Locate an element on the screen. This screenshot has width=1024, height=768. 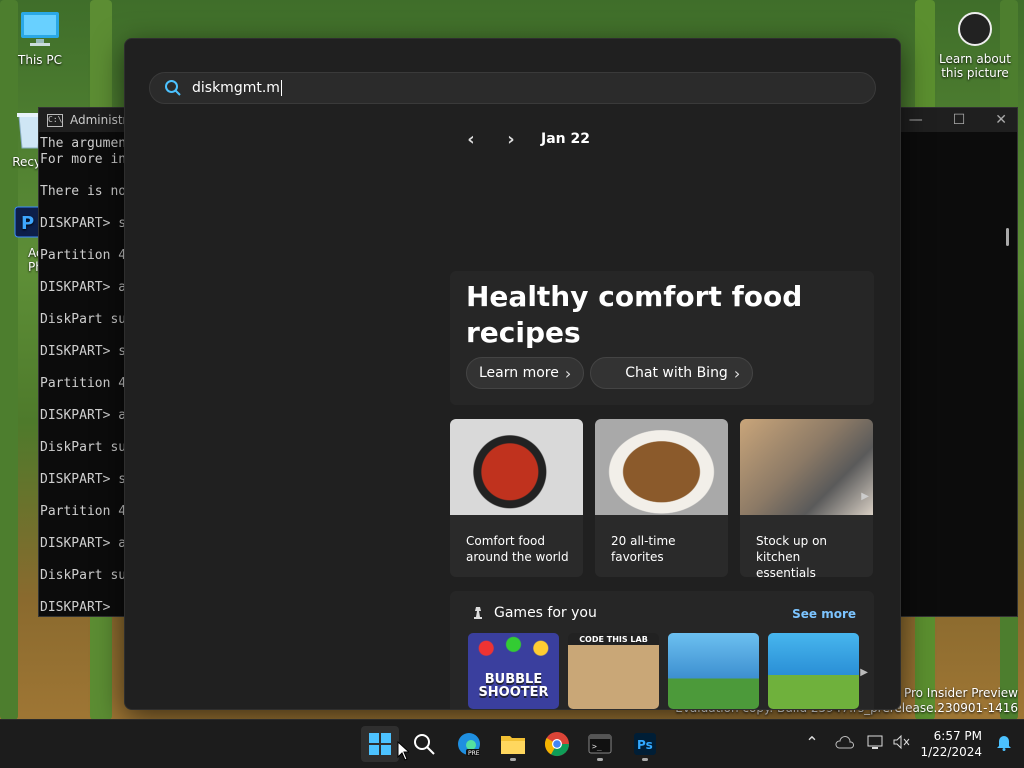
taskbar-photoshop-button: Ps is located at coordinates (645, 744).